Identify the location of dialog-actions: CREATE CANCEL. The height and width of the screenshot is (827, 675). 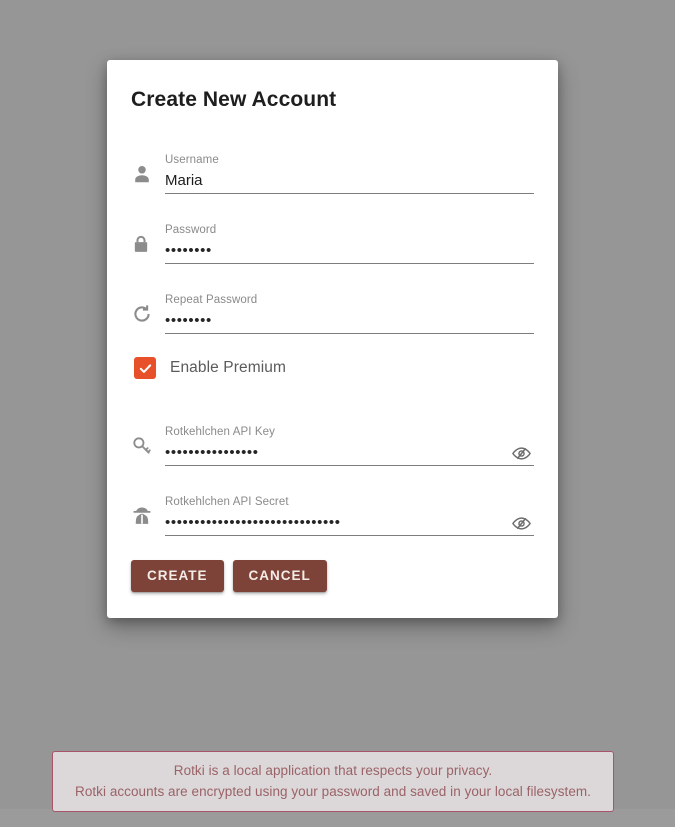
(332, 577).